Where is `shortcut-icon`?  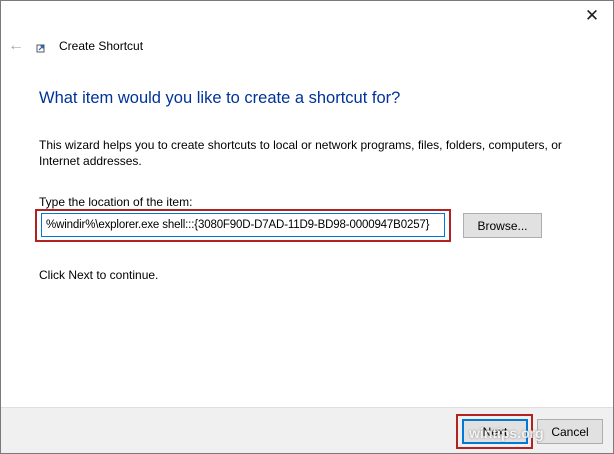 shortcut-icon is located at coordinates (40, 48).